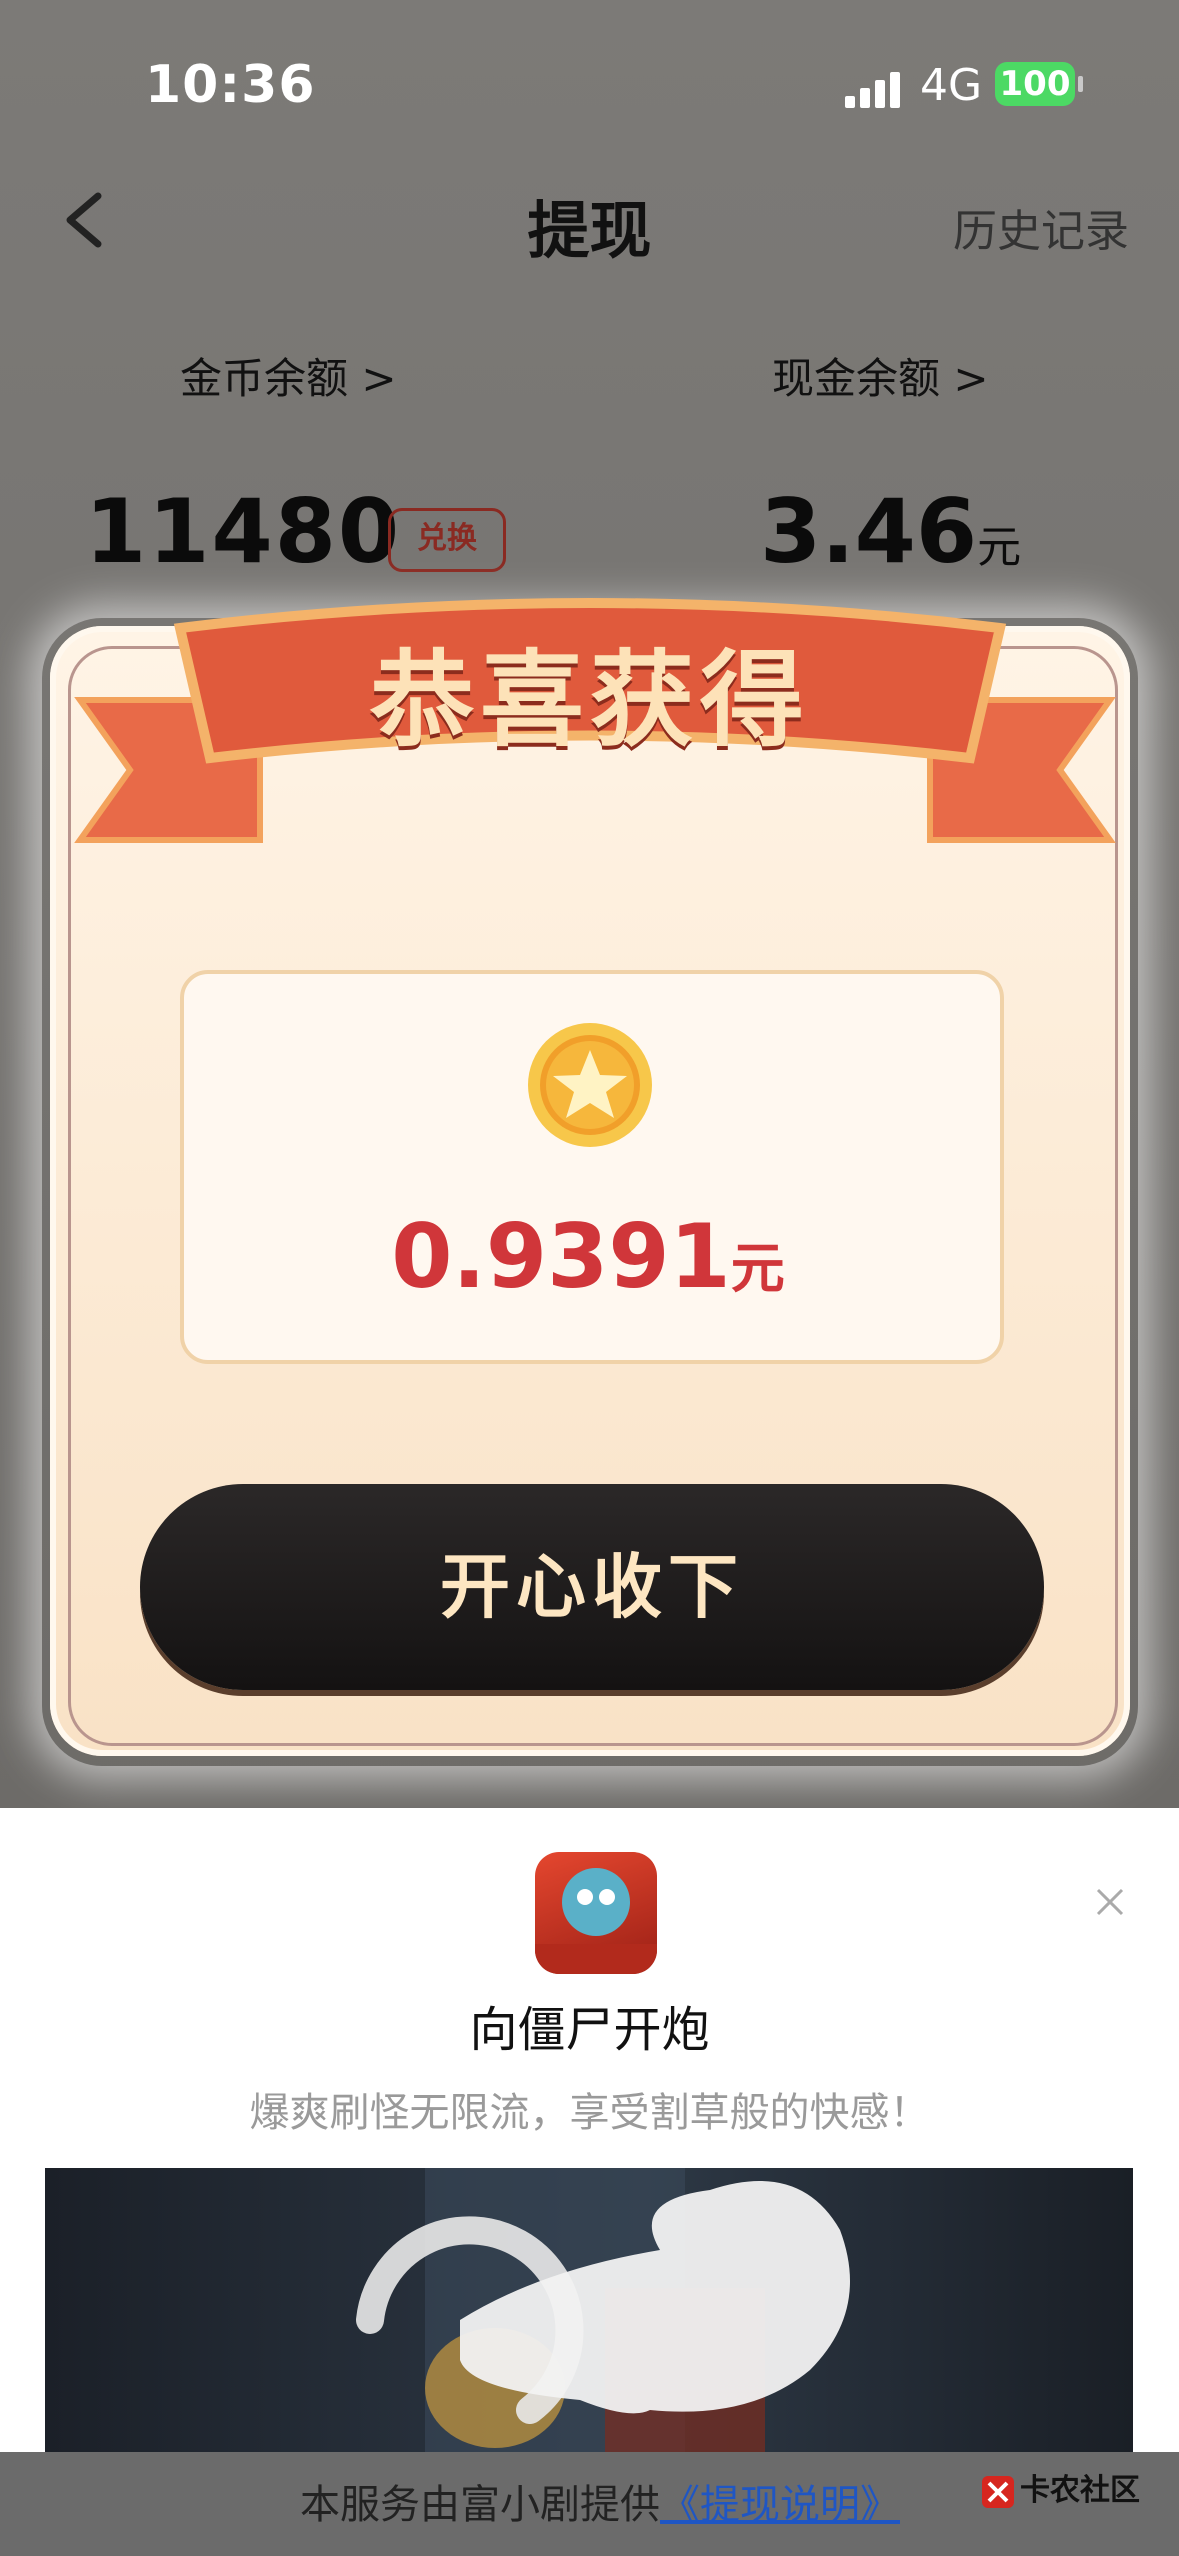  I want to click on watermark: 卡农社区, so click(1060, 2487).